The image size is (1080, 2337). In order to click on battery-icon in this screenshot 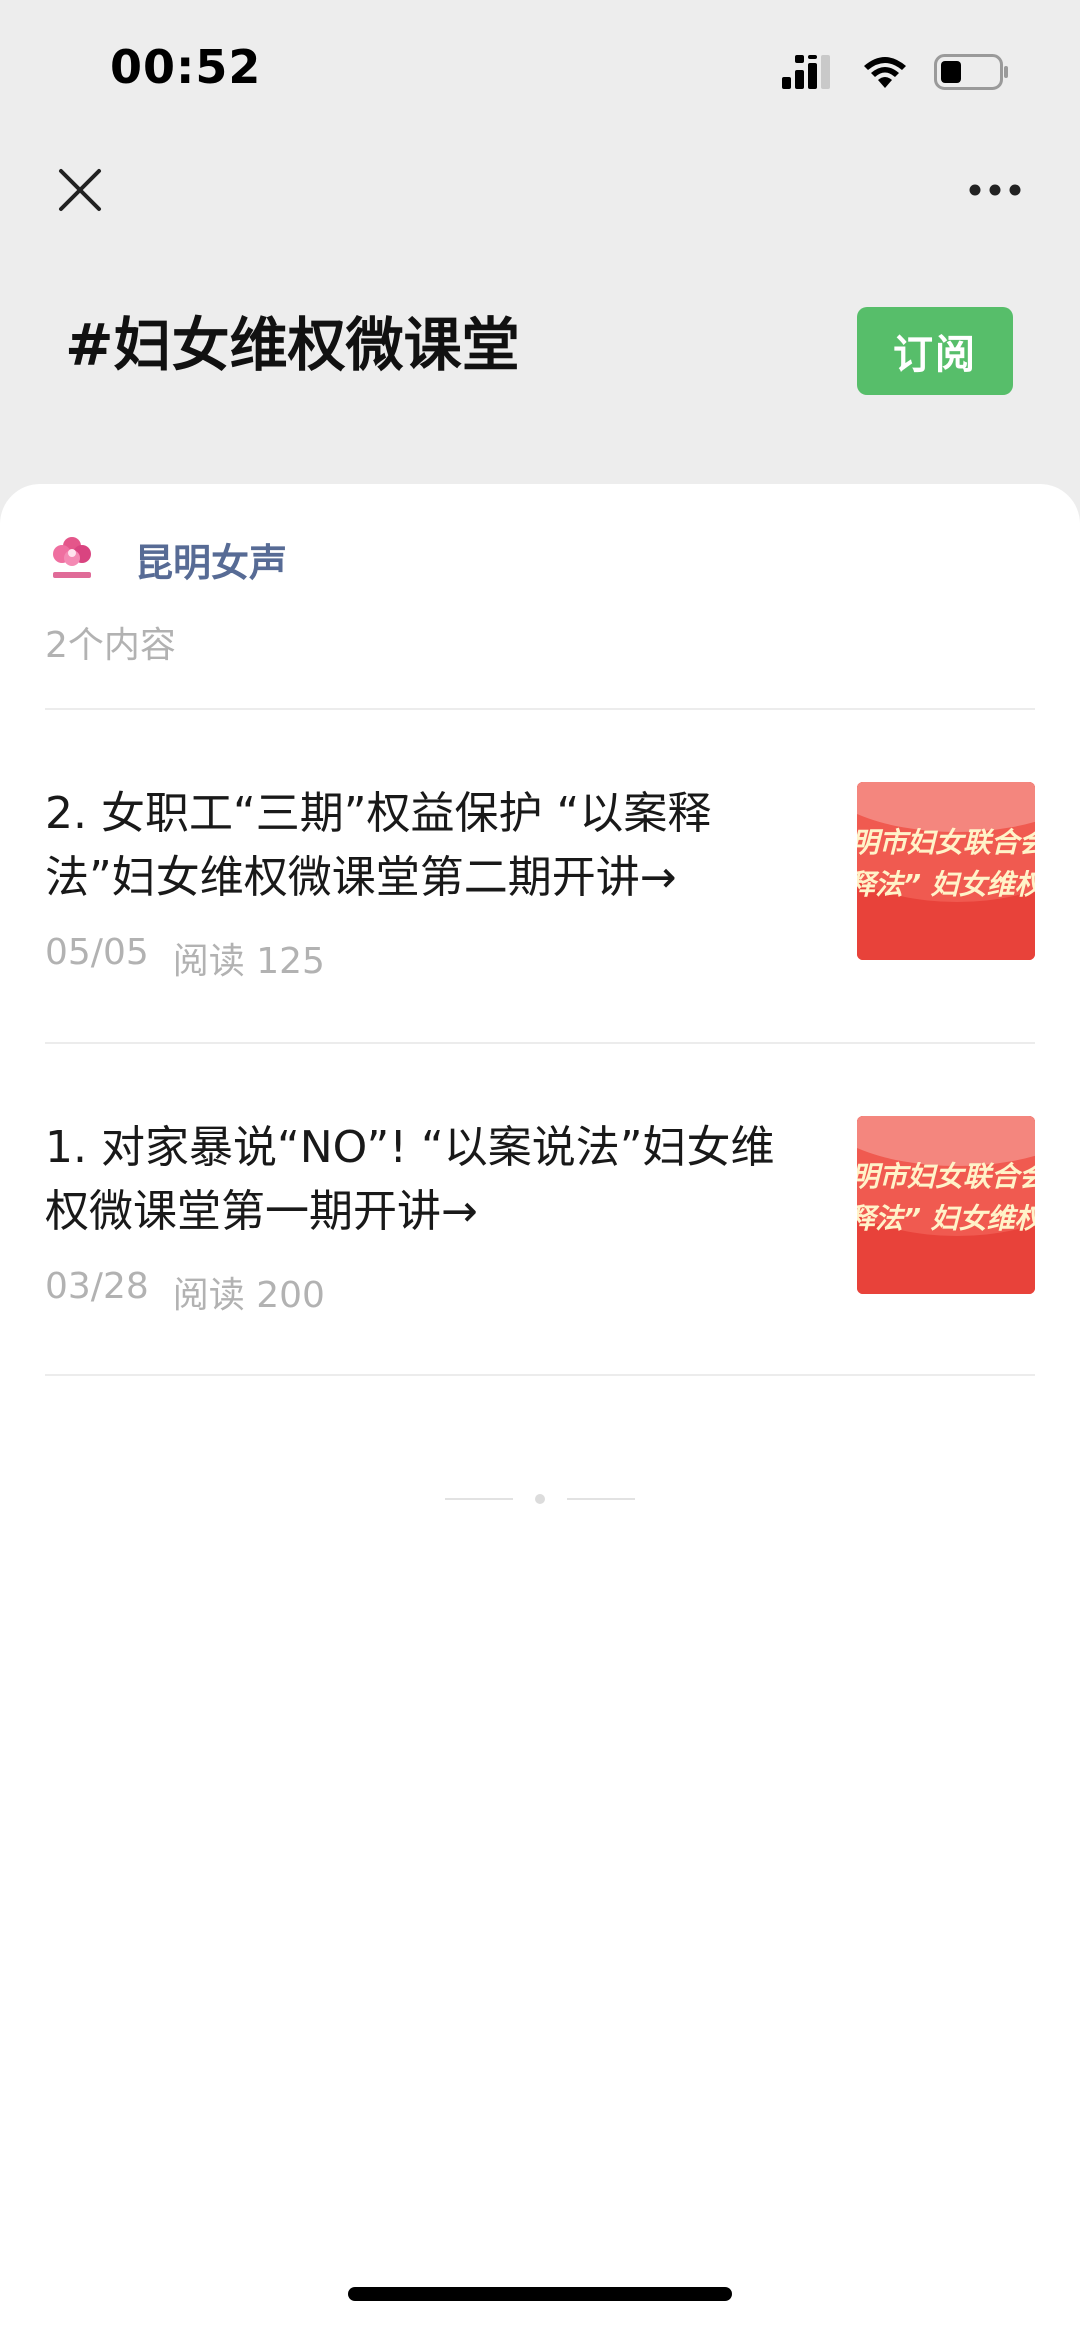, I will do `click(971, 72)`.